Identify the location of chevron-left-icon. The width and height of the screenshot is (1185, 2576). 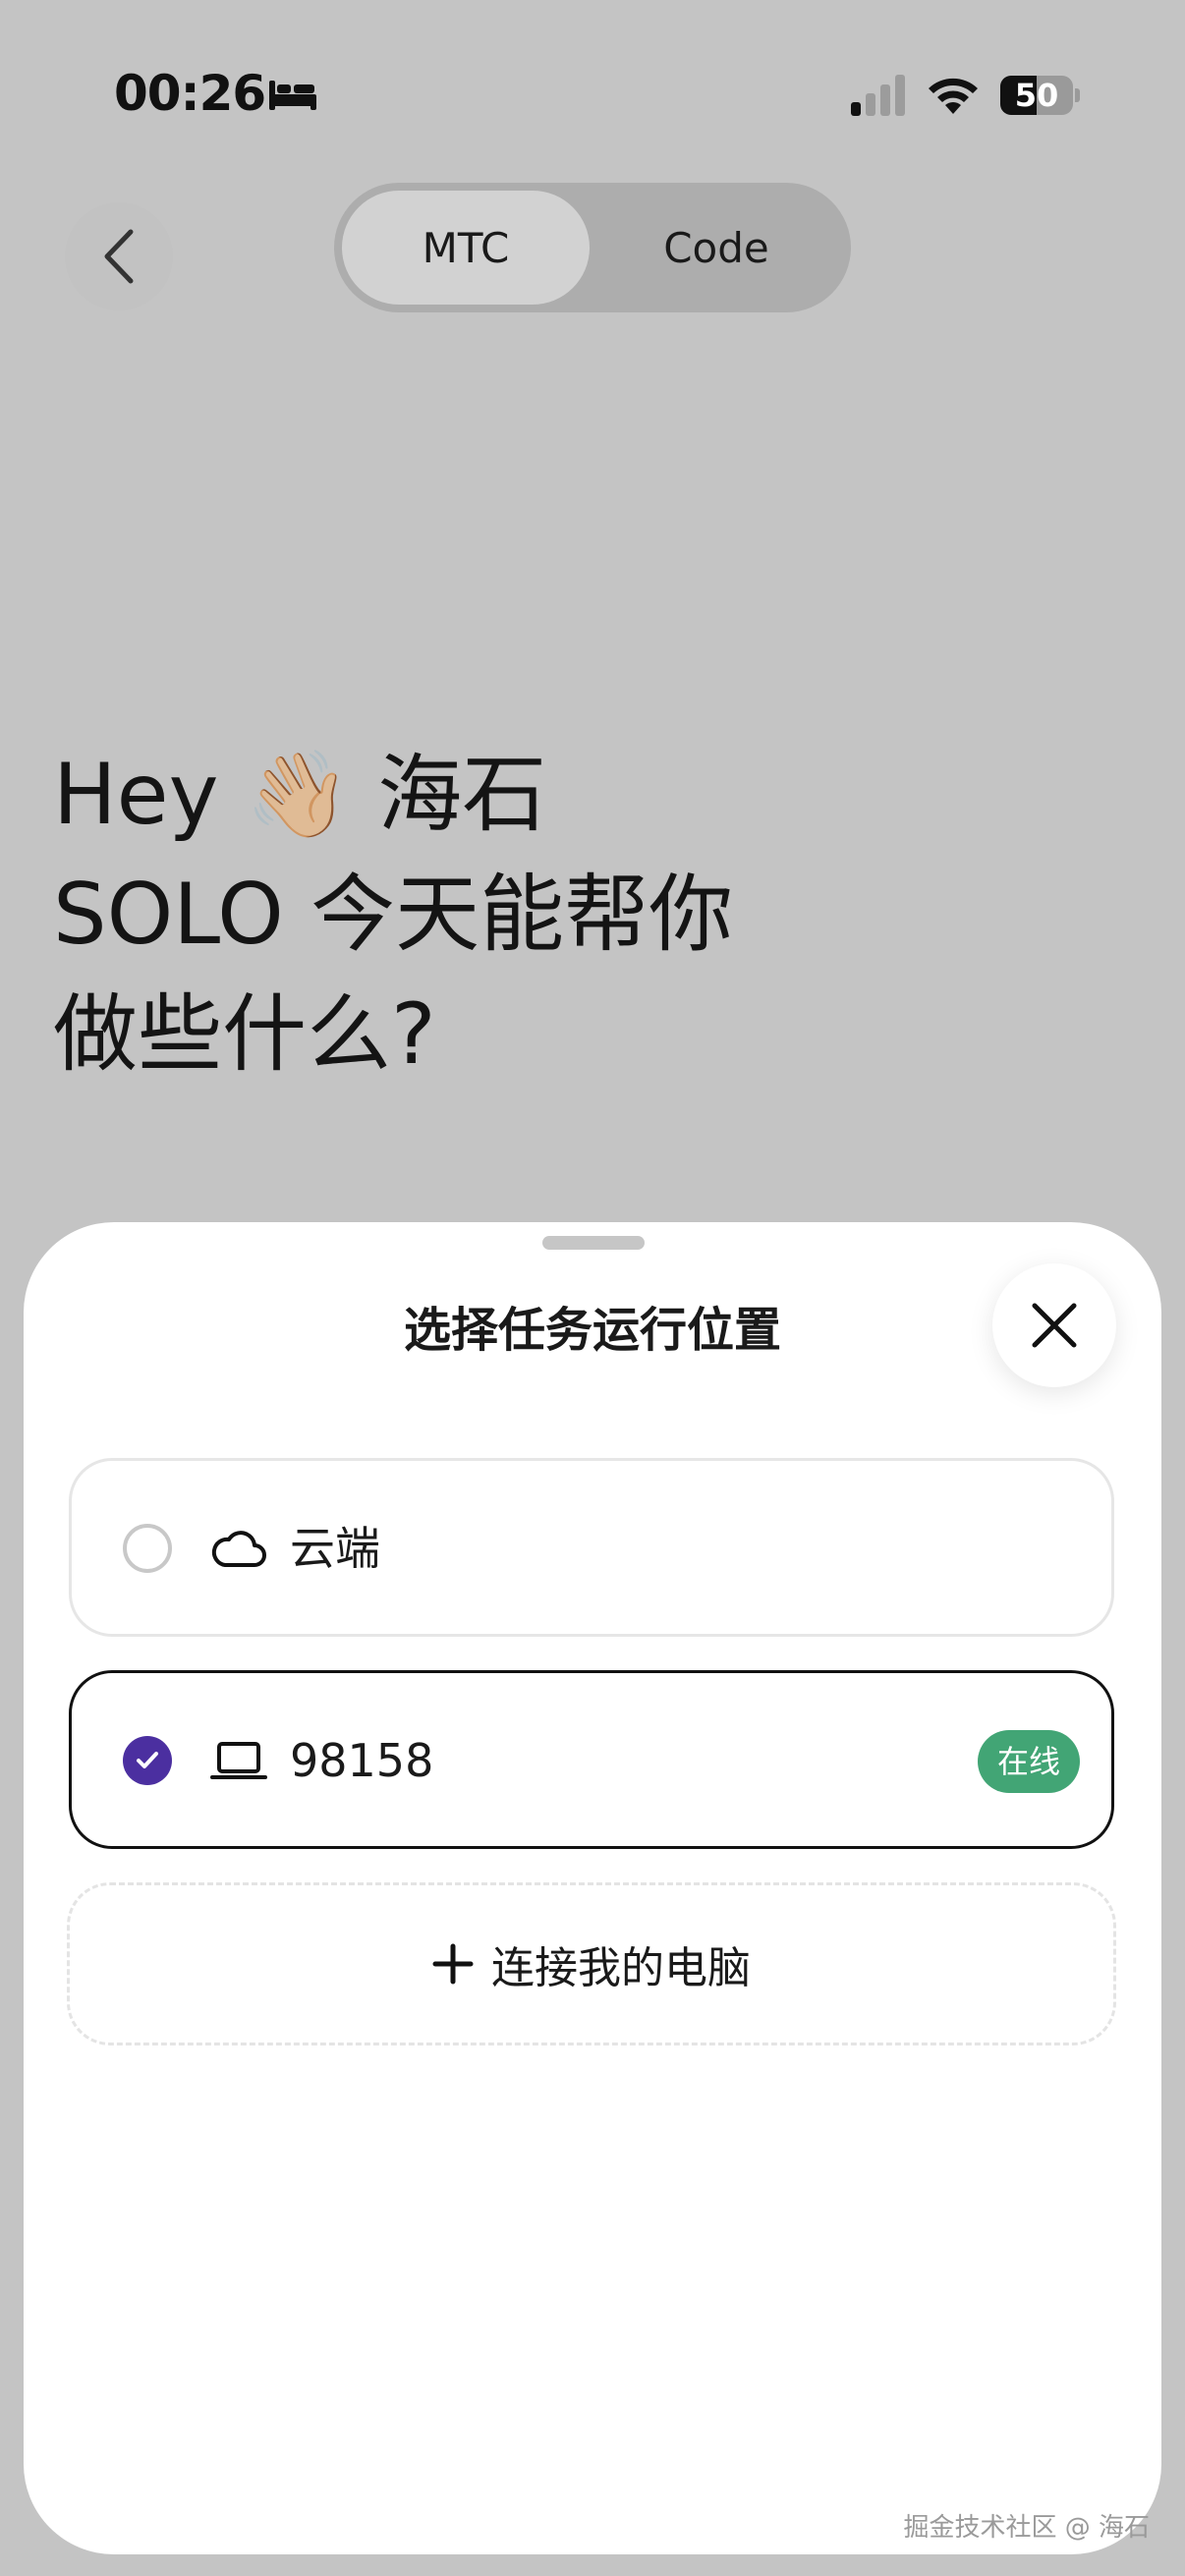
(119, 256).